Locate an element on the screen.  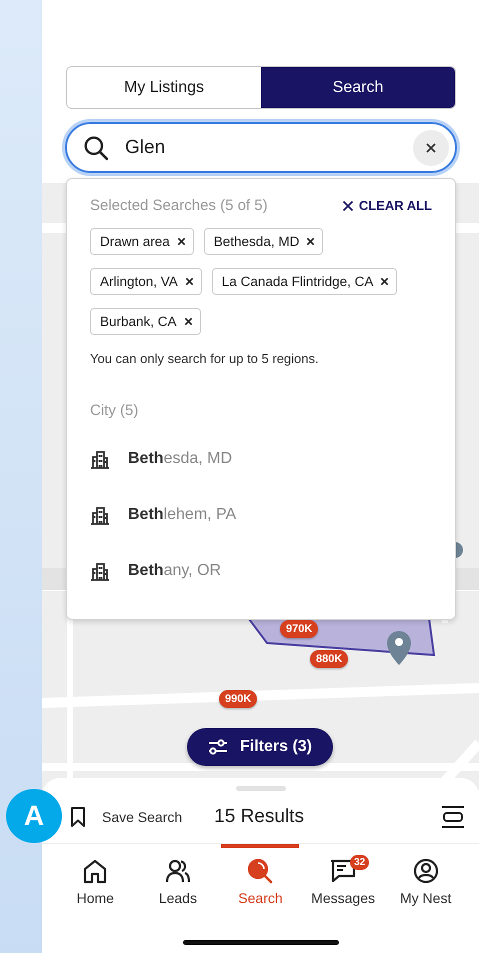
people-icon is located at coordinates (177, 871).